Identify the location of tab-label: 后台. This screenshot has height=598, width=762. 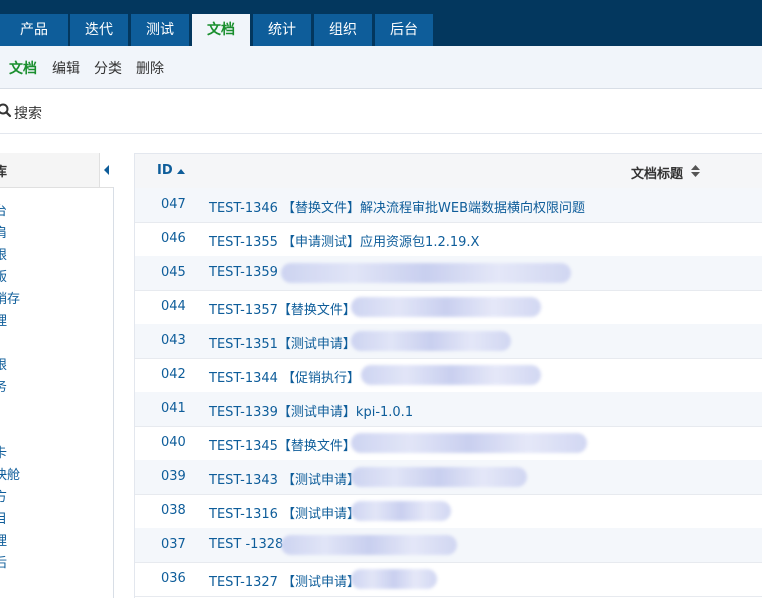
(404, 30).